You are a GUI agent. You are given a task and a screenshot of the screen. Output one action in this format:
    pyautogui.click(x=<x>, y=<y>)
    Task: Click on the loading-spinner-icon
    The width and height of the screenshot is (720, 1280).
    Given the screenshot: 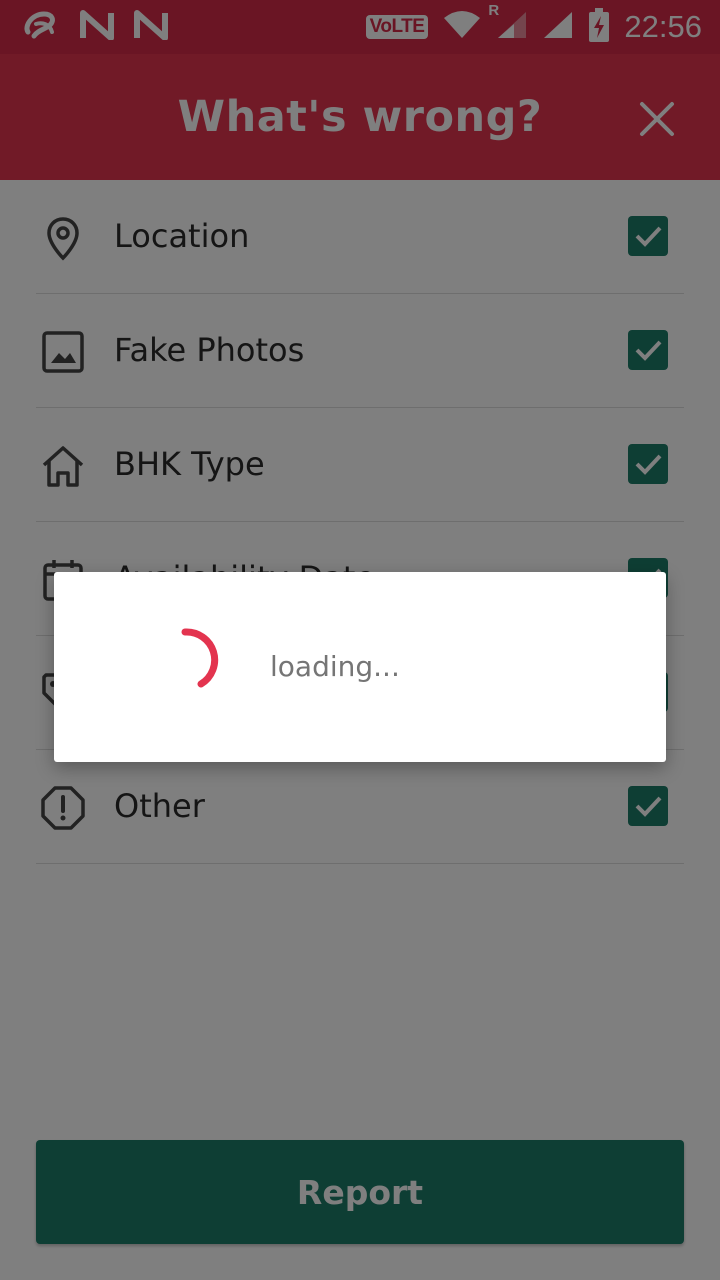 What is the action you would take?
    pyautogui.click(x=208, y=664)
    